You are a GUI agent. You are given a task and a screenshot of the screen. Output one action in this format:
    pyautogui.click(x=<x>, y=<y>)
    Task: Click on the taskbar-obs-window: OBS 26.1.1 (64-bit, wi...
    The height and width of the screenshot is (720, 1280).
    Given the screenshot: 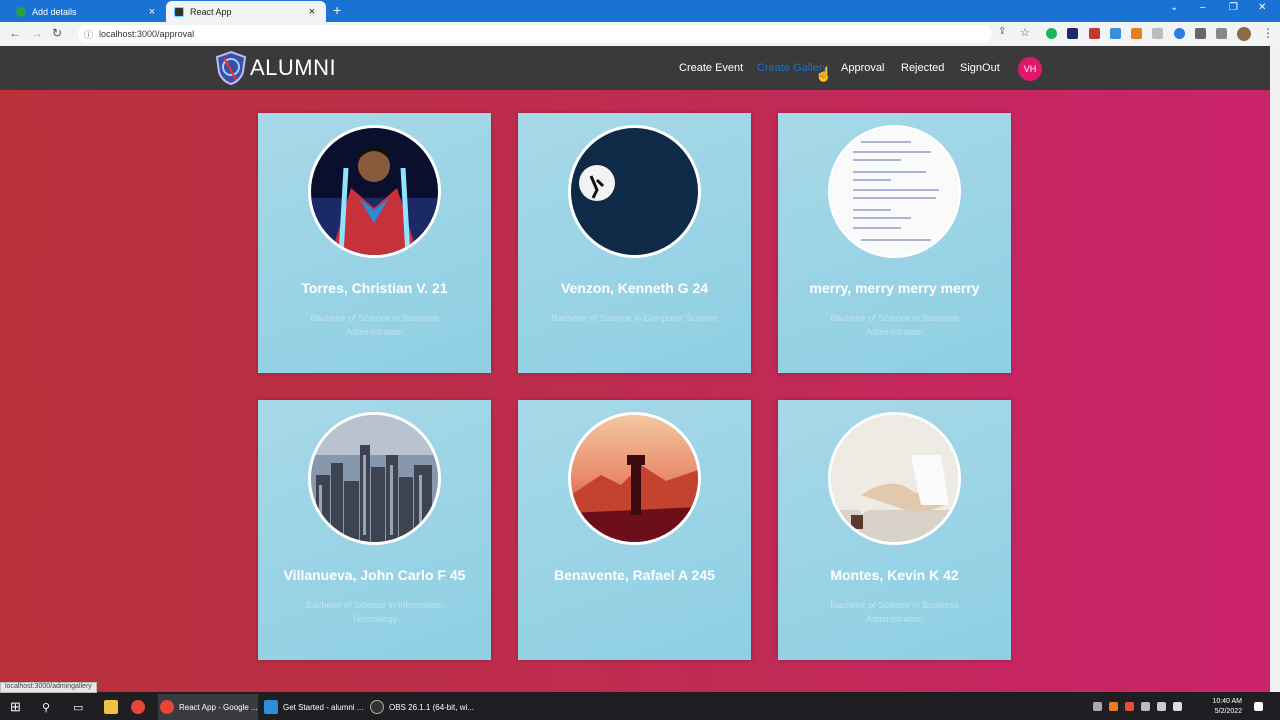 What is the action you would take?
    pyautogui.click(x=425, y=707)
    